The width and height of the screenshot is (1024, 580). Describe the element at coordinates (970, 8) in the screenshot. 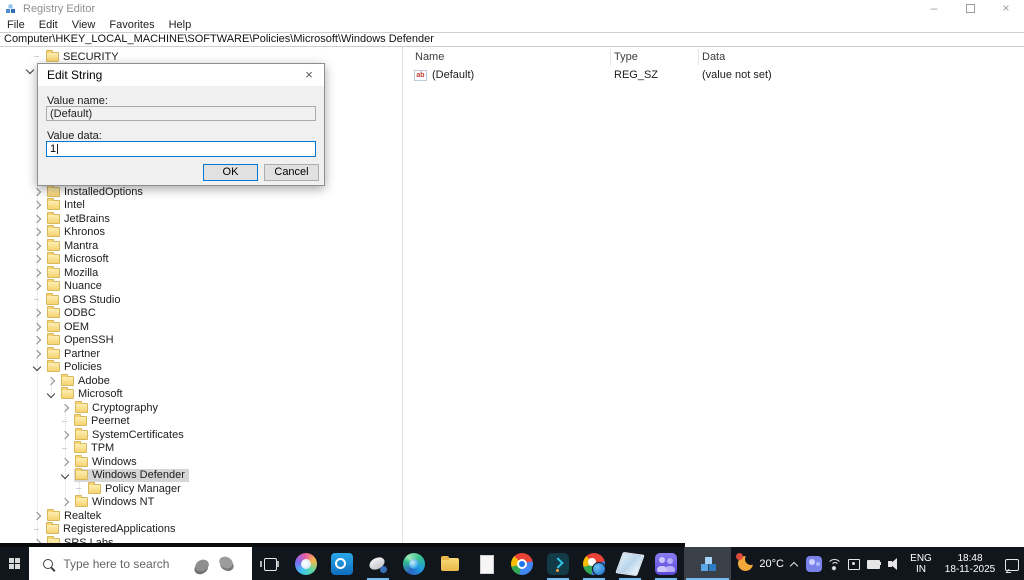

I see `maximize-button` at that location.